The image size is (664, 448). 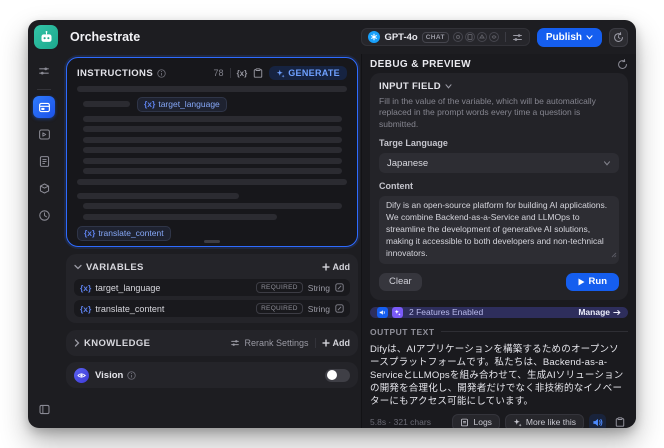 What do you see at coordinates (161, 73) in the screenshot?
I see `info-icon` at bounding box center [161, 73].